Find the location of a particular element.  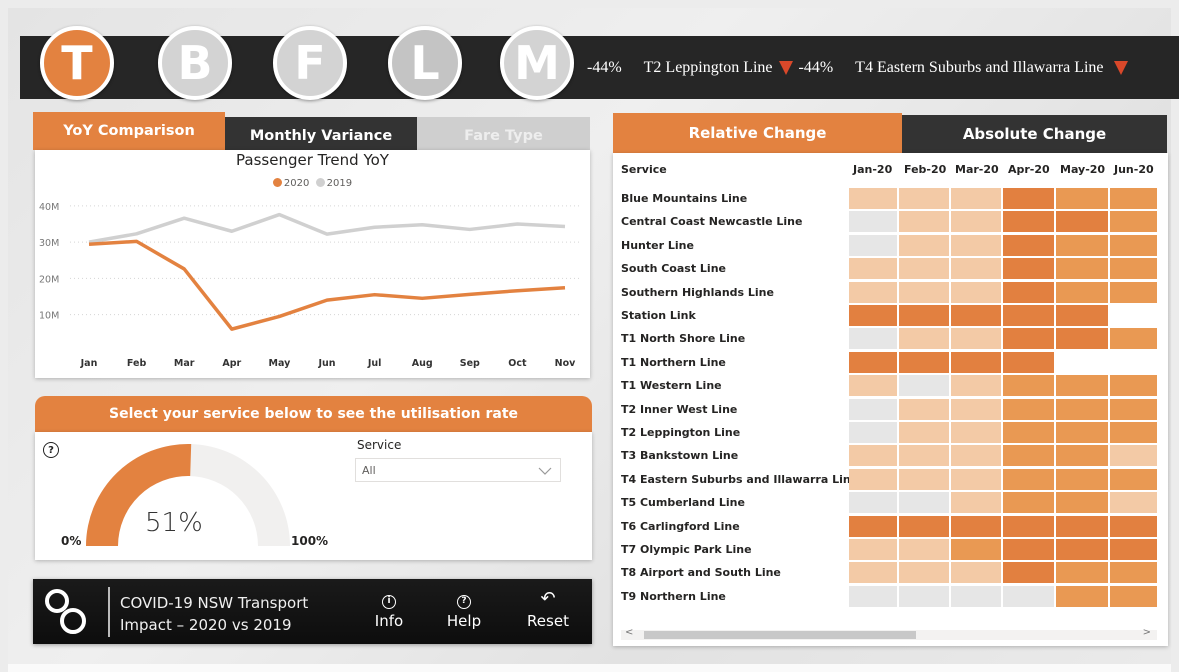

info-button: i Info is located at coordinates (389, 609).